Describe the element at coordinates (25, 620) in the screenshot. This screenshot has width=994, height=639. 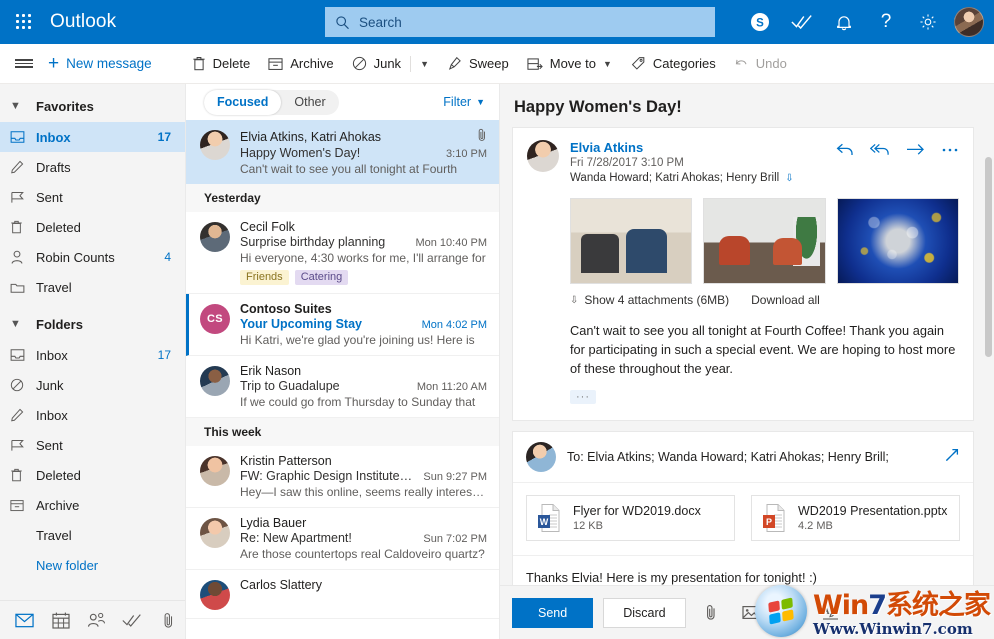
I see `mail-icon` at that location.